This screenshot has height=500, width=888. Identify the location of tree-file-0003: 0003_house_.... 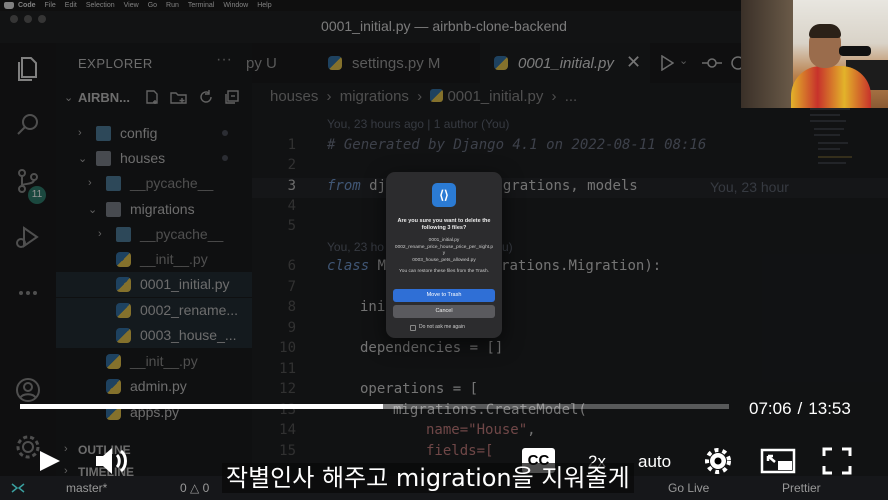
(154, 335).